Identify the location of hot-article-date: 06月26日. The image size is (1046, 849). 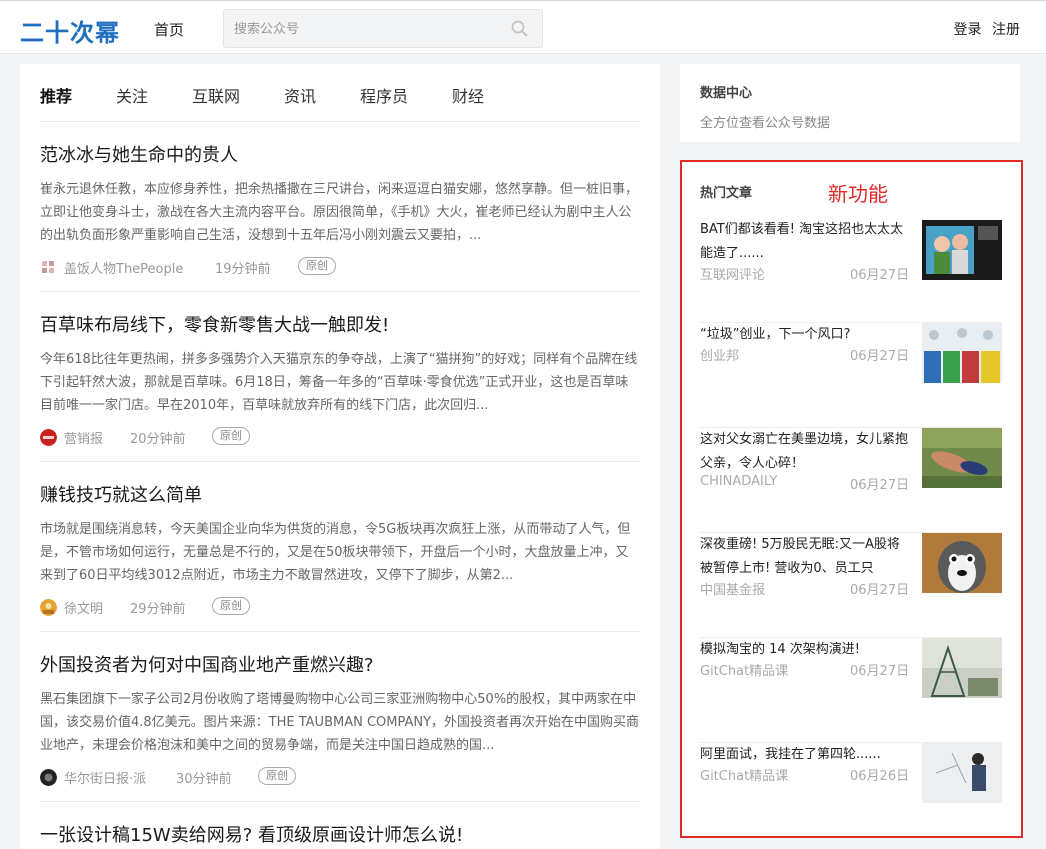
(880, 776).